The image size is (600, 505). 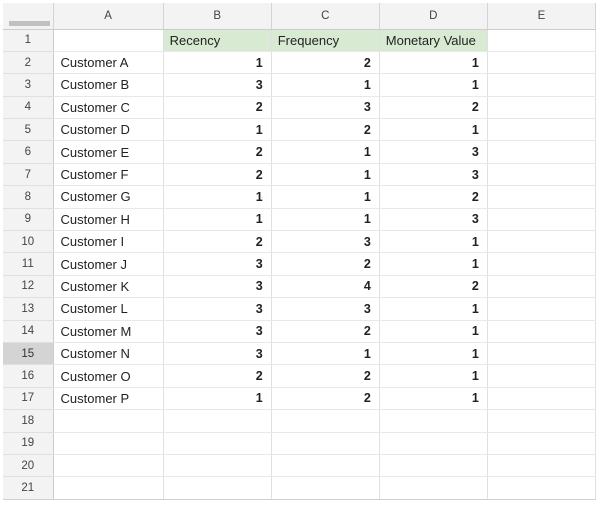 I want to click on table-row: 7 Customer F213, so click(x=300, y=175).